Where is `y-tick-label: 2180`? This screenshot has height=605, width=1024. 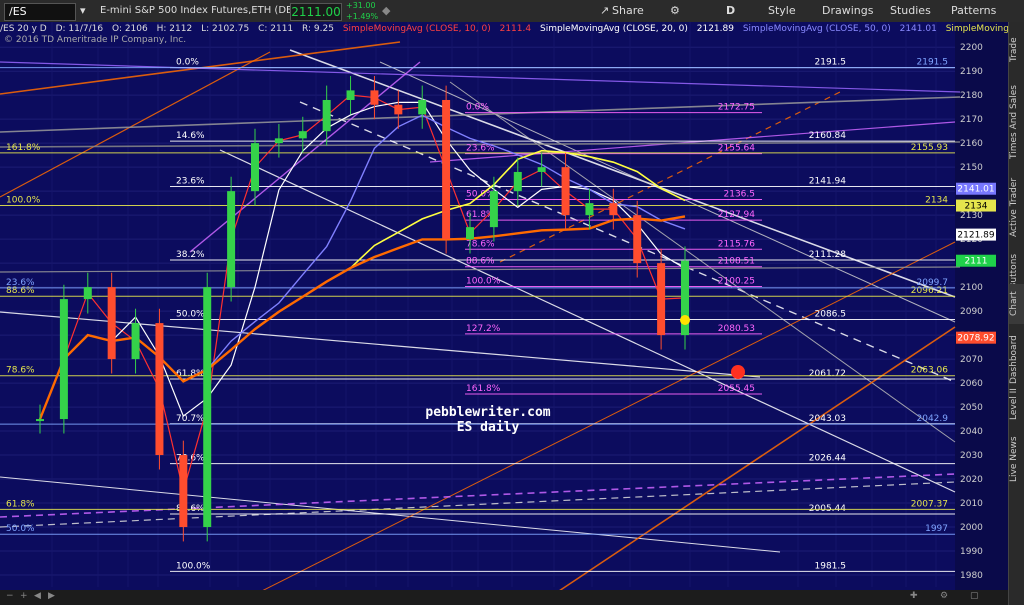 y-tick-label: 2180 is located at coordinates (971, 96).